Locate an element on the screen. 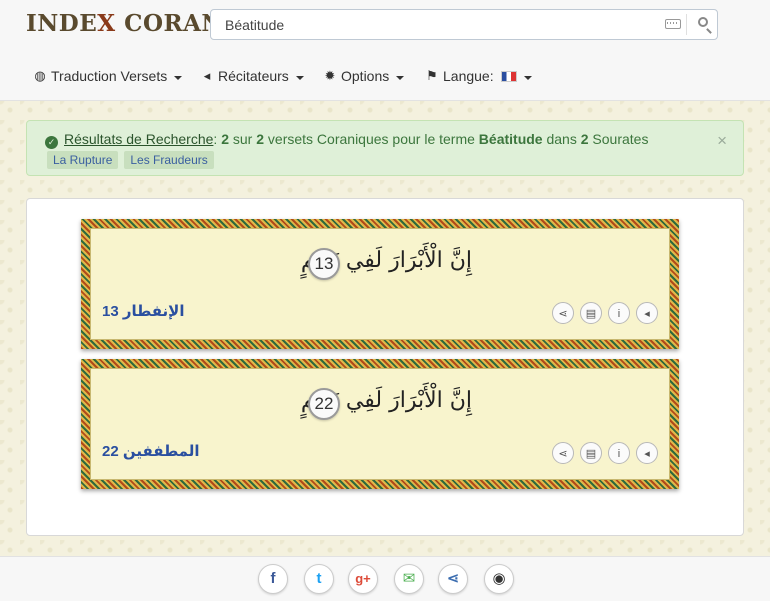 The image size is (770, 601). logo-text-1: INDE is located at coordinates (62, 23).